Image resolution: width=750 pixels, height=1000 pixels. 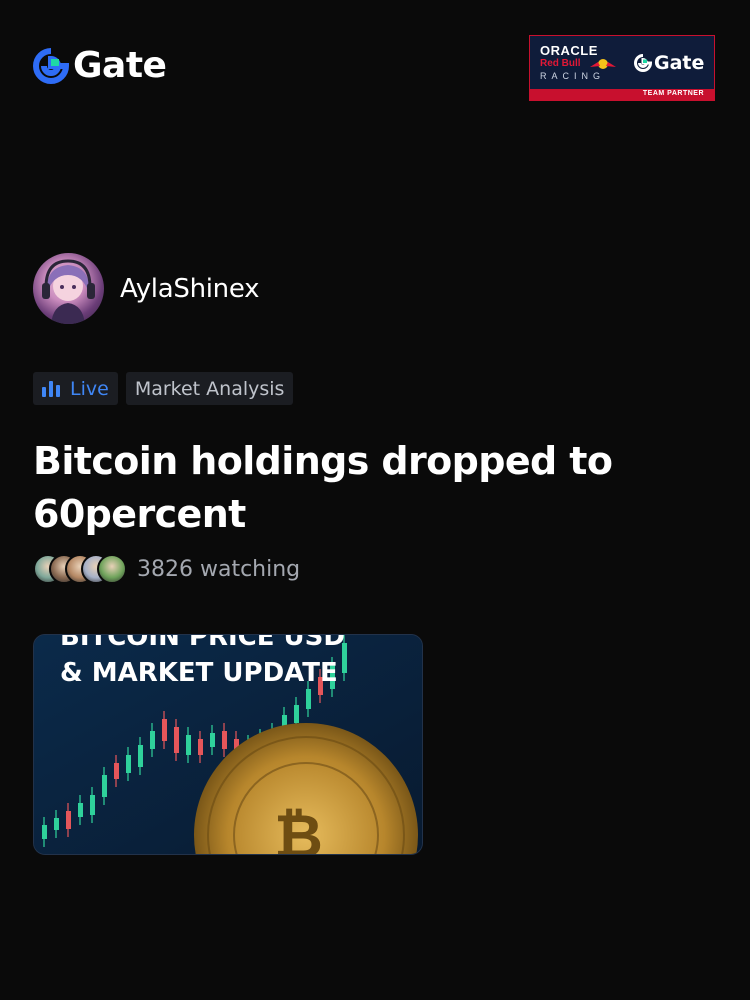 What do you see at coordinates (560, 63) in the screenshot?
I see `partner-redbull-text: Red Bull` at bounding box center [560, 63].